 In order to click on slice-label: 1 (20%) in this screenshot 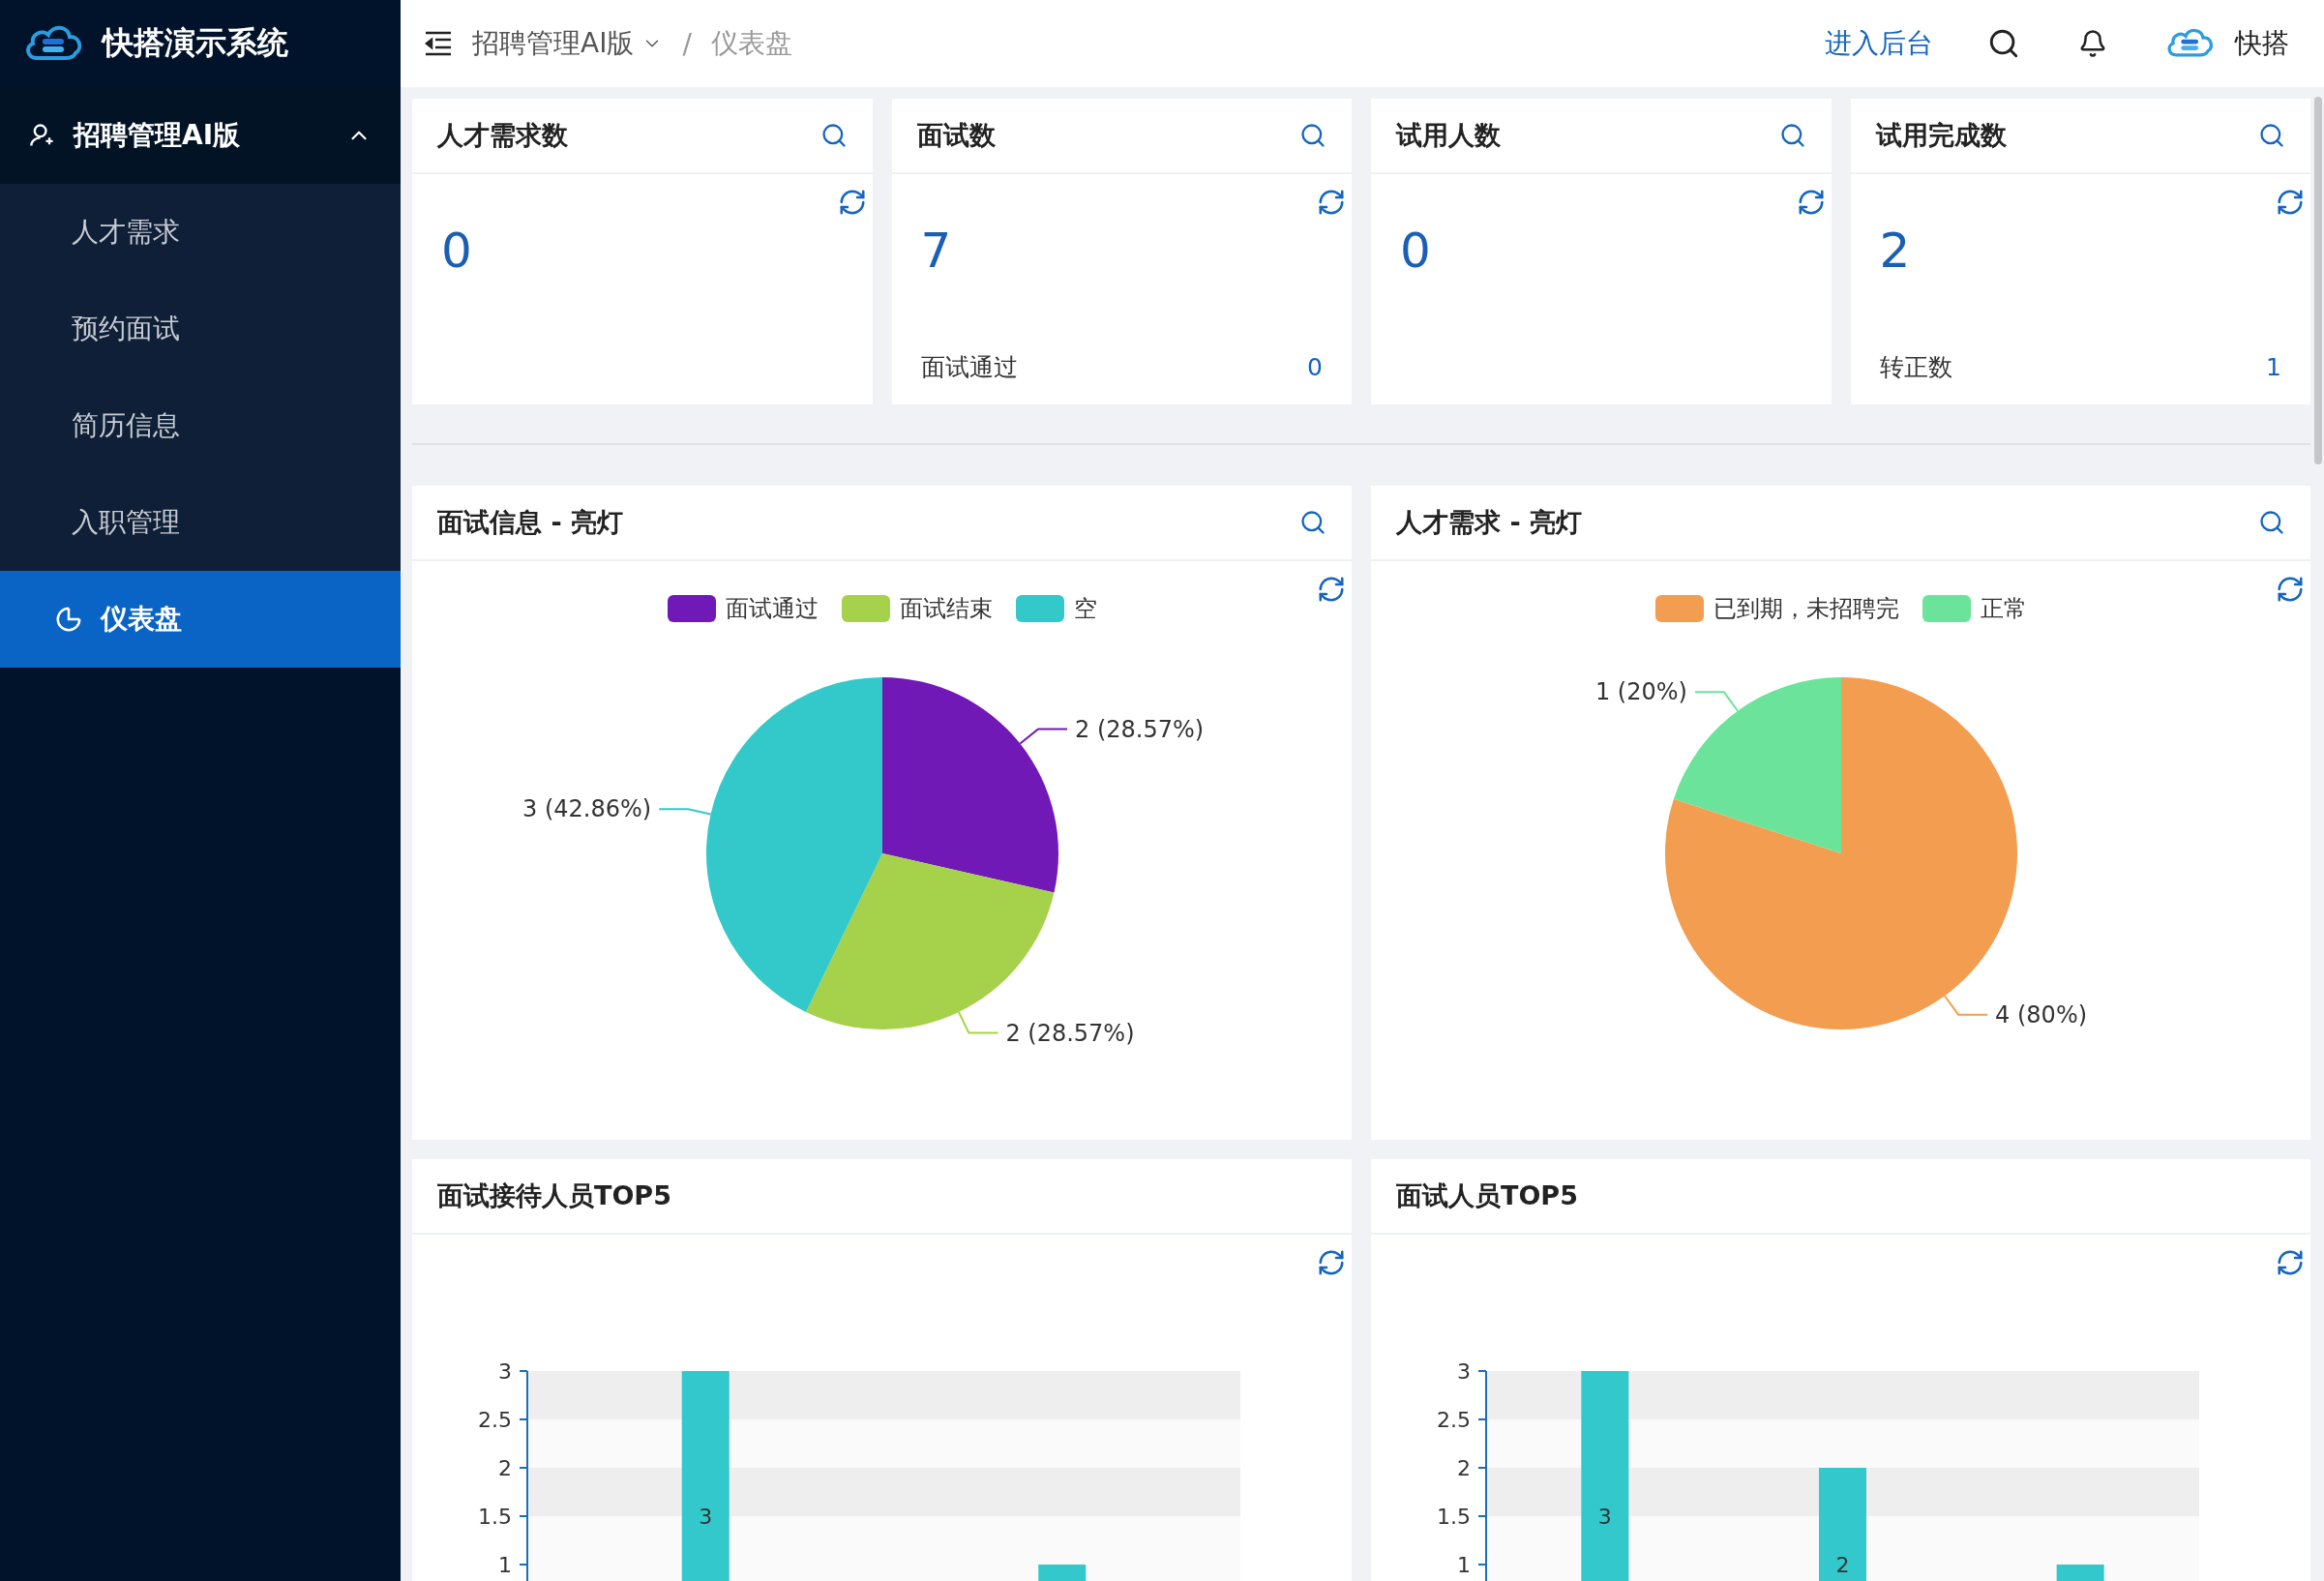, I will do `click(1641, 692)`.